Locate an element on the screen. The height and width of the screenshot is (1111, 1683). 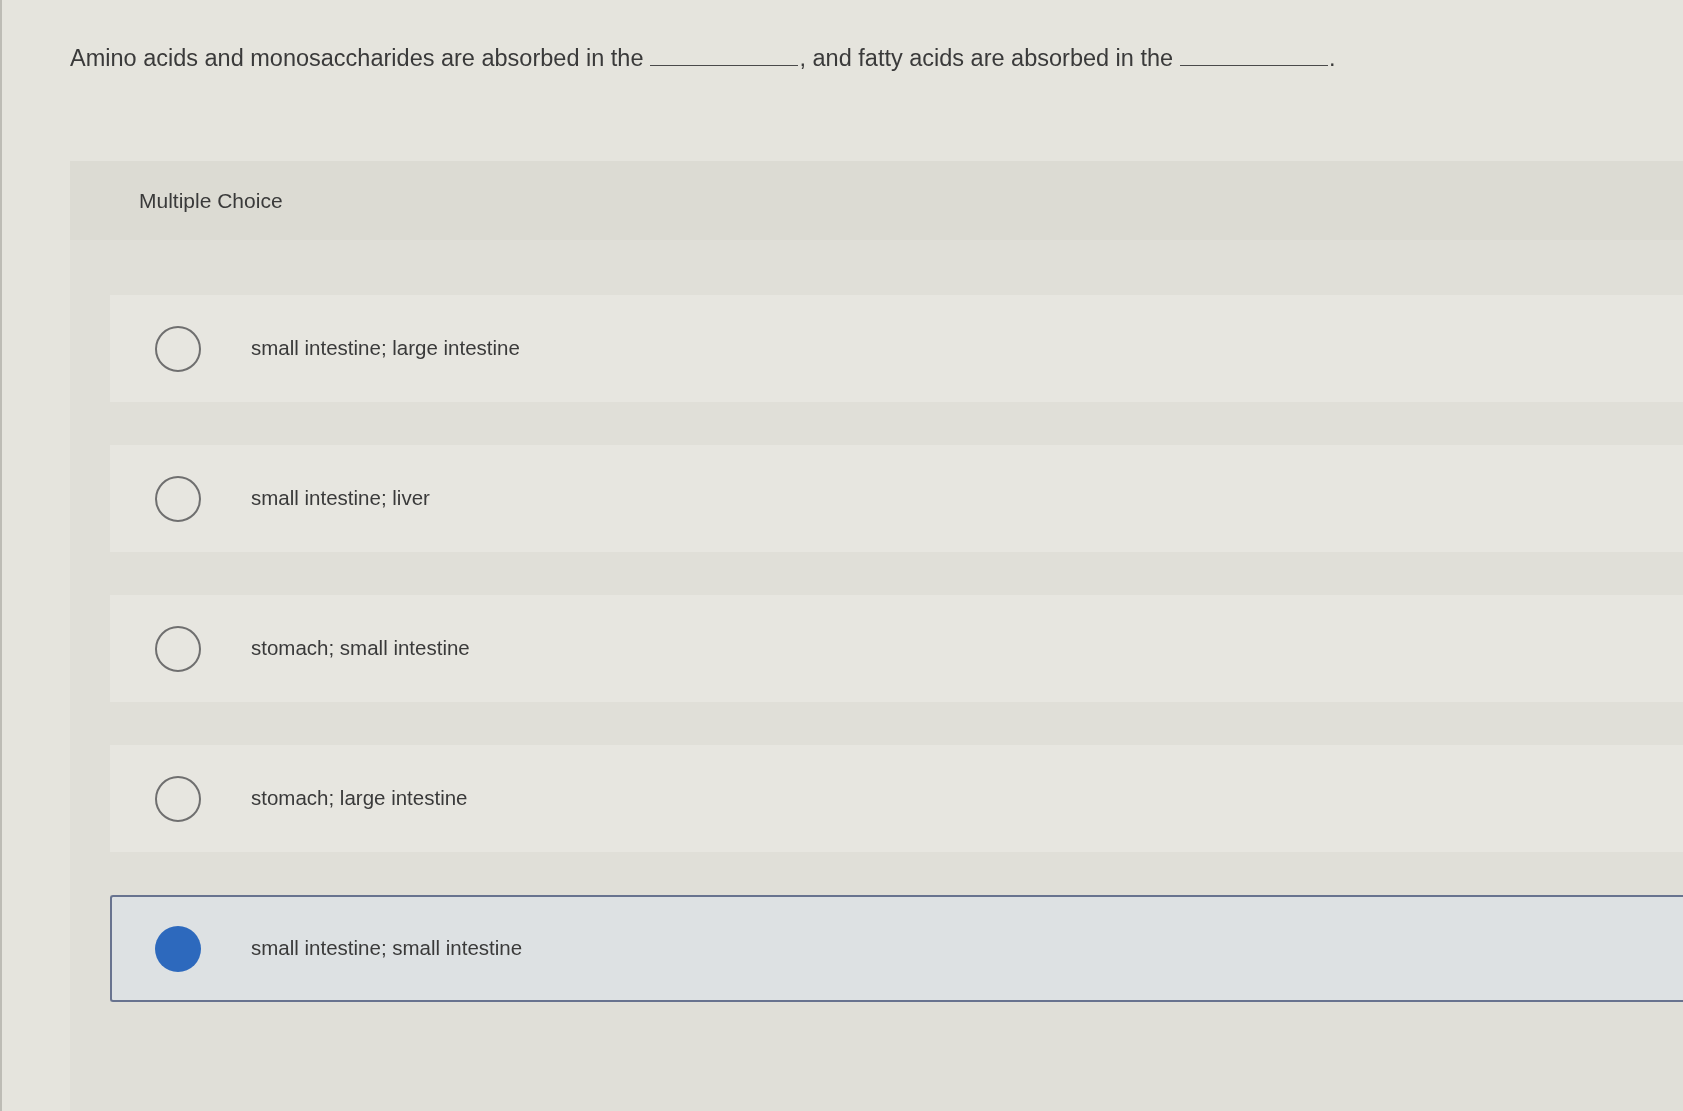
answer-option: stomach; small intestine is located at coordinates (896, 648).